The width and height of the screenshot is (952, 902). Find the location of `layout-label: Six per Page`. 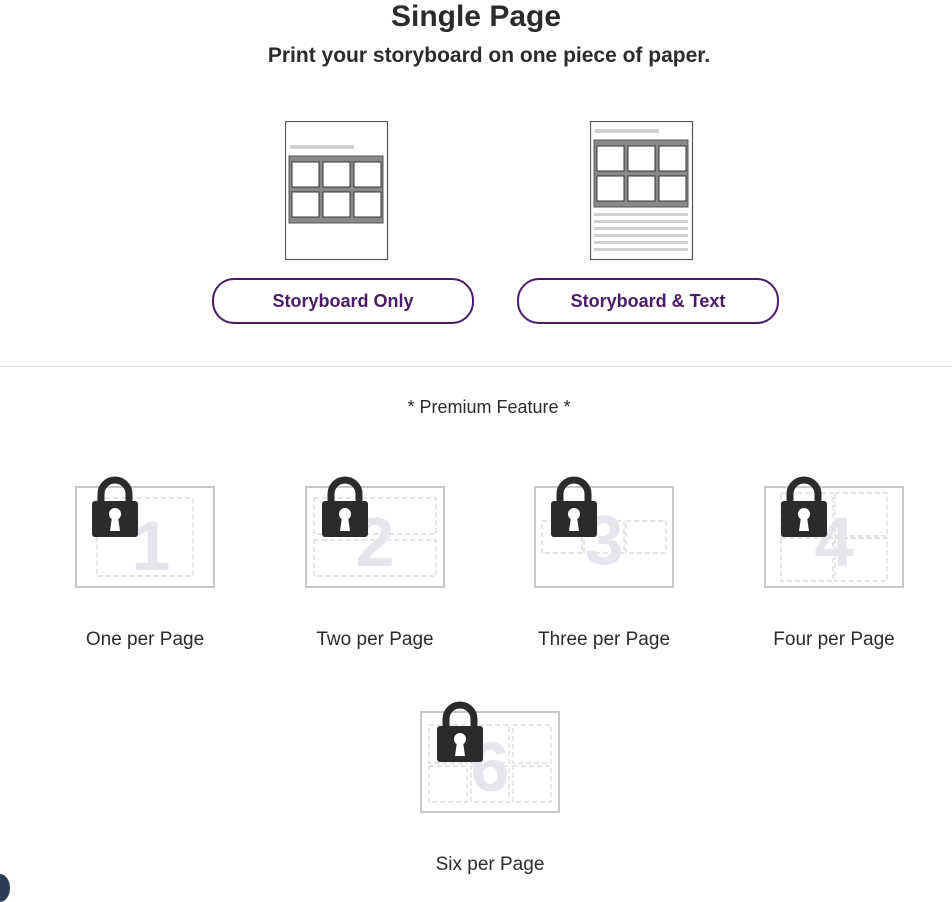

layout-label: Six per Page is located at coordinates (490, 864).